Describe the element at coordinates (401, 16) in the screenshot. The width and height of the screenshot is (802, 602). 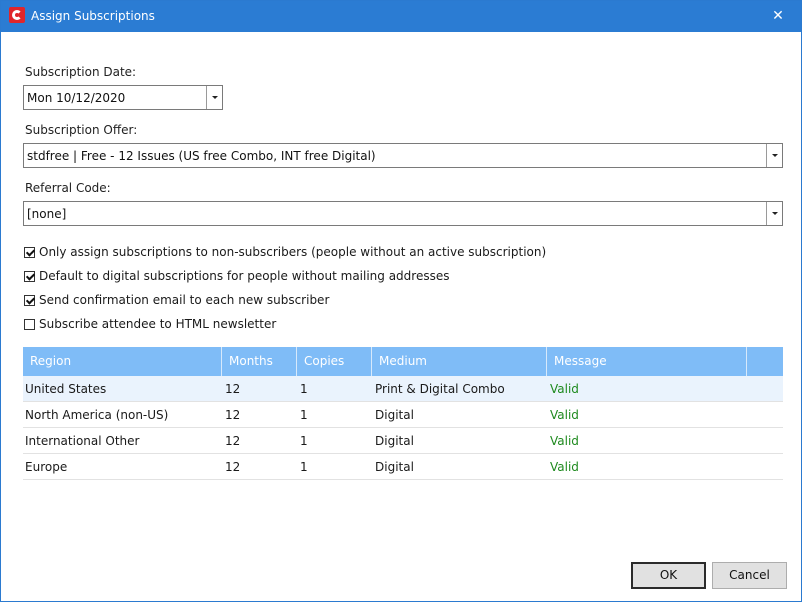
I see `title-bar: Assign Subscriptions ✕` at that location.